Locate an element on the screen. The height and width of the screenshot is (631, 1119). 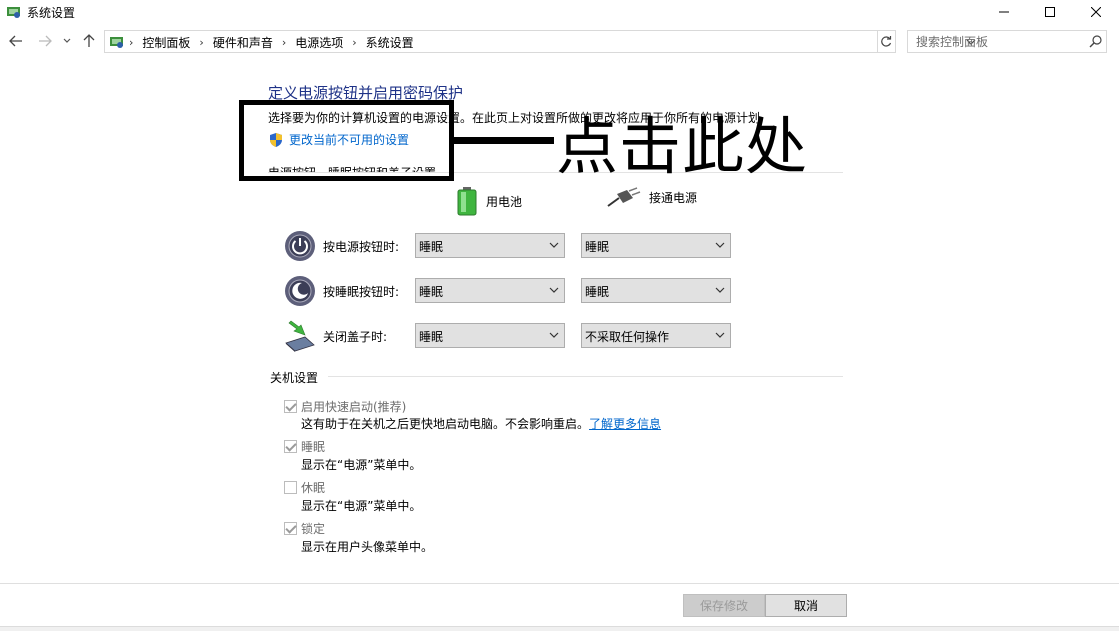
arrow-left-icon is located at coordinates (15, 41).